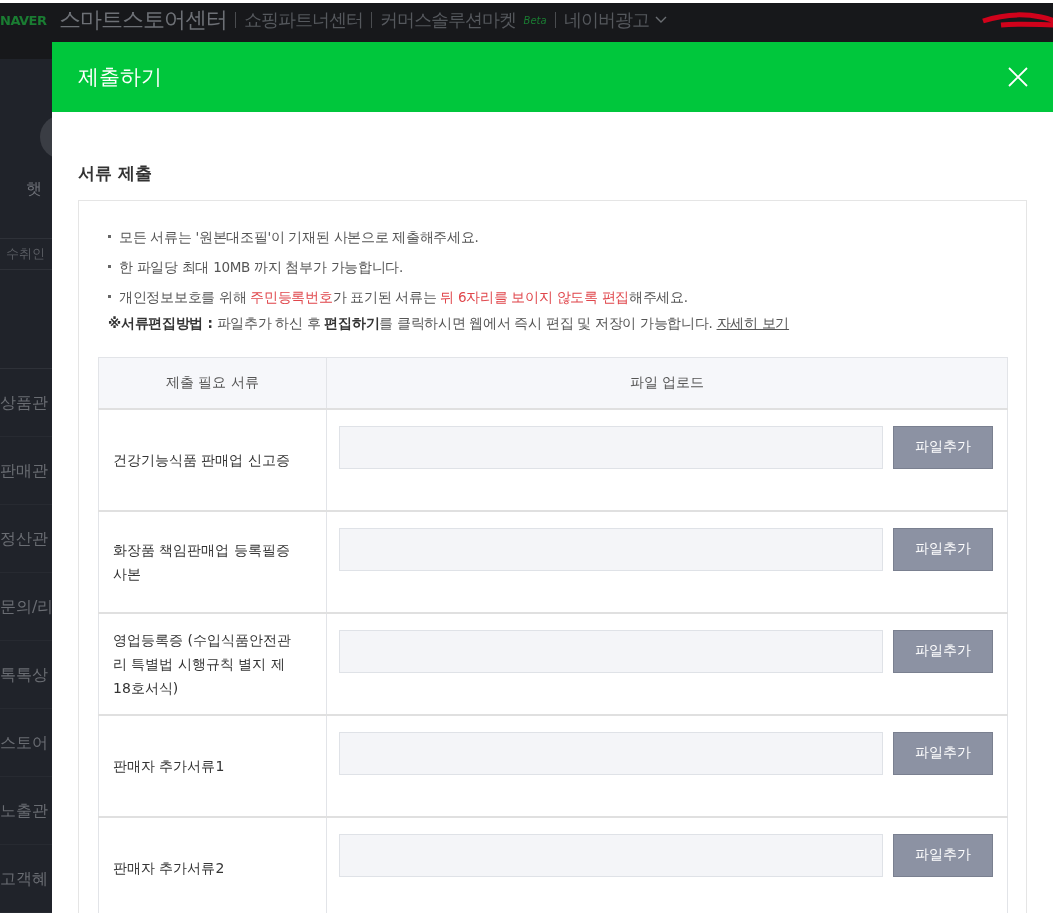 The image size is (1053, 913). Describe the element at coordinates (212, 766) in the screenshot. I see `table-cell: 판매자 추가서류1` at that location.